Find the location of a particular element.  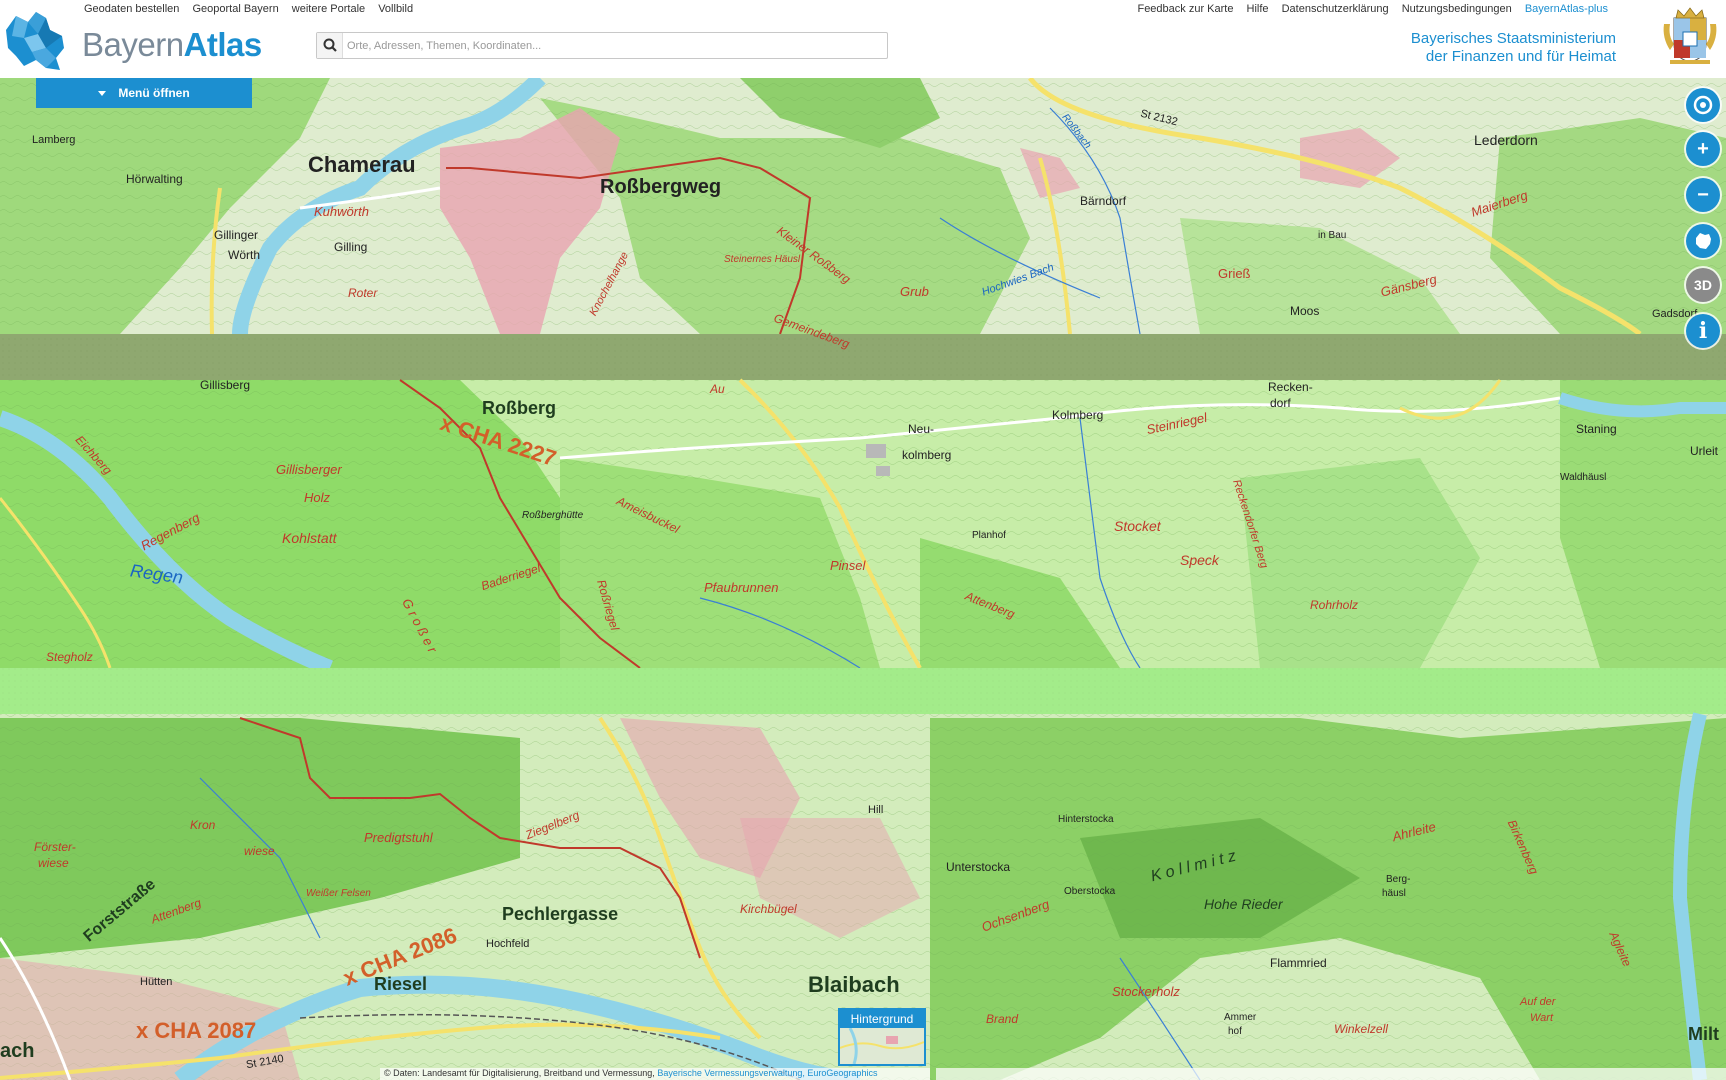

map-label-pfaubrunnen: Pfaubrunnen is located at coordinates (741, 587).